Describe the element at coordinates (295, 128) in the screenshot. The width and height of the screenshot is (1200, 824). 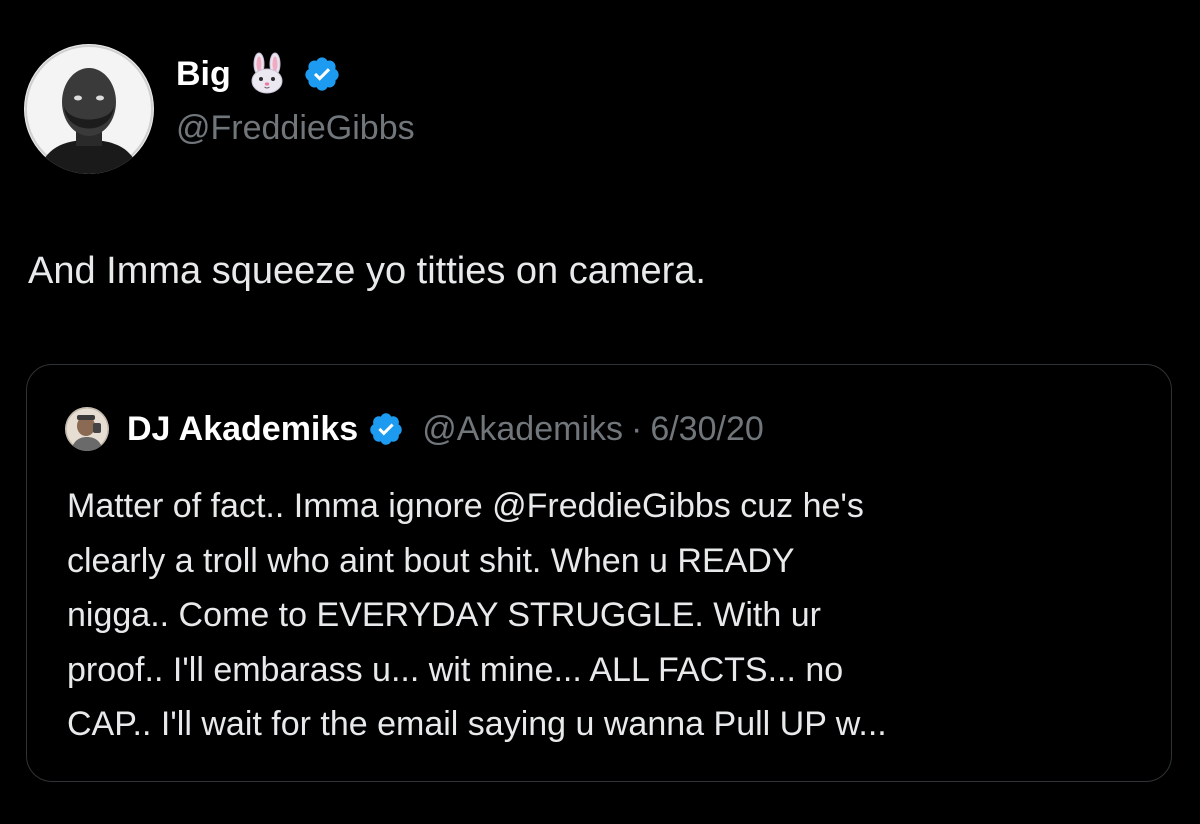
I see `author-handle: @FreddieGibbs` at that location.